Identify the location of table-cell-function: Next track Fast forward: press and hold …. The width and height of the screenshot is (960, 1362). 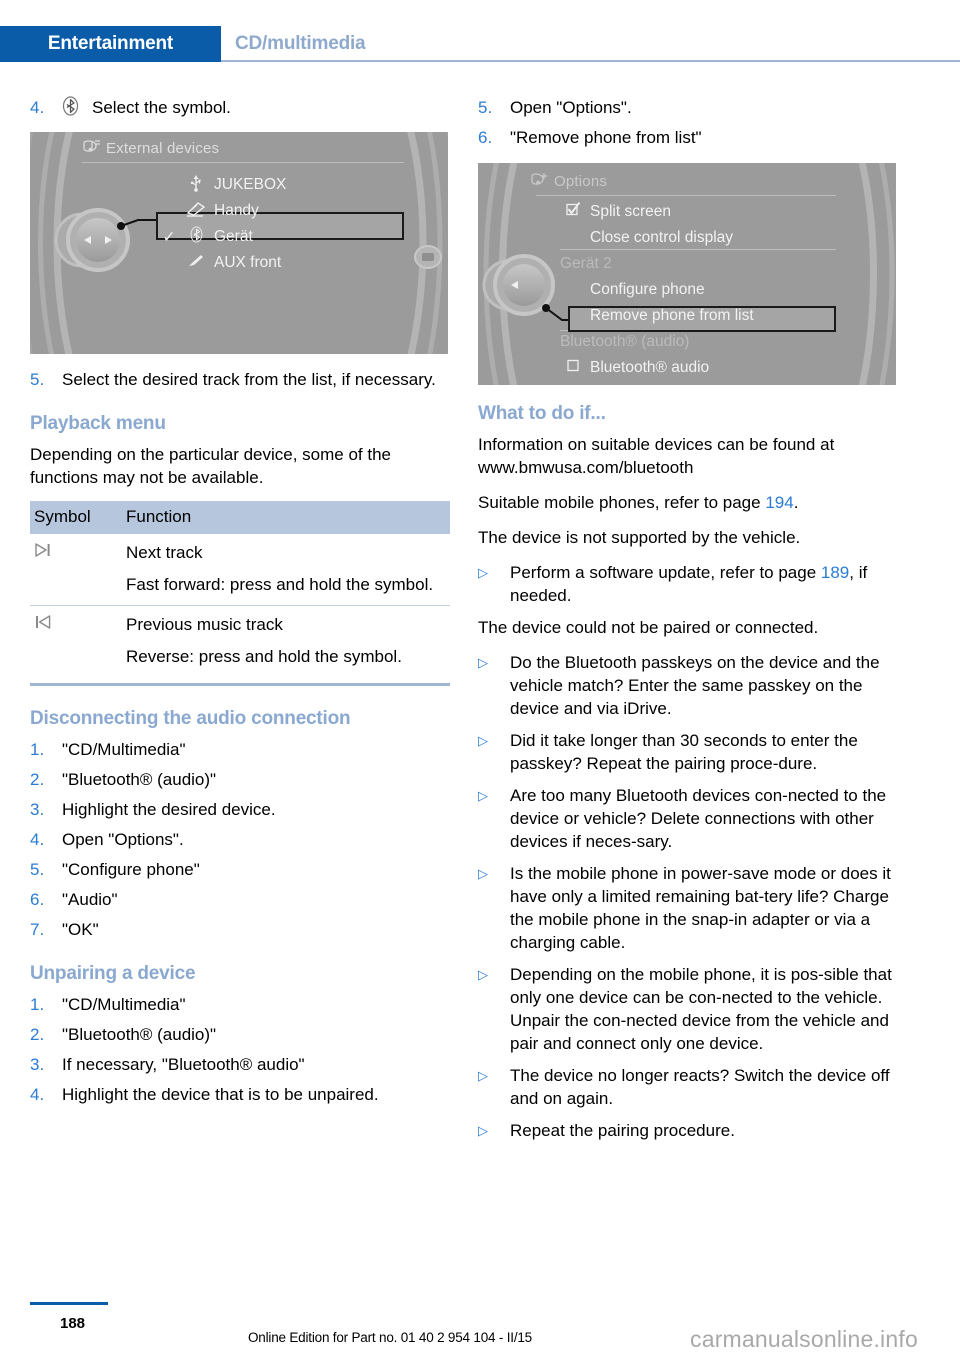
(286, 570).